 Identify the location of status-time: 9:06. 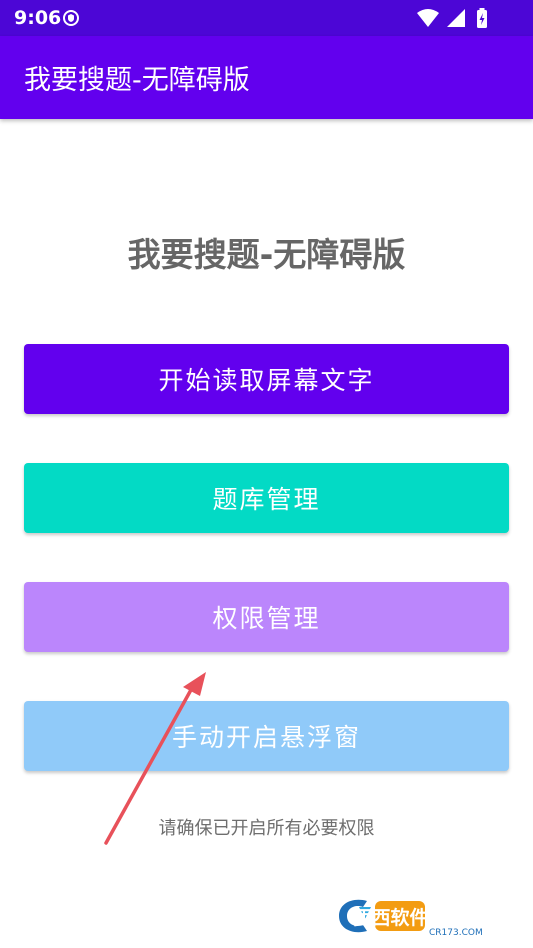
(38, 18).